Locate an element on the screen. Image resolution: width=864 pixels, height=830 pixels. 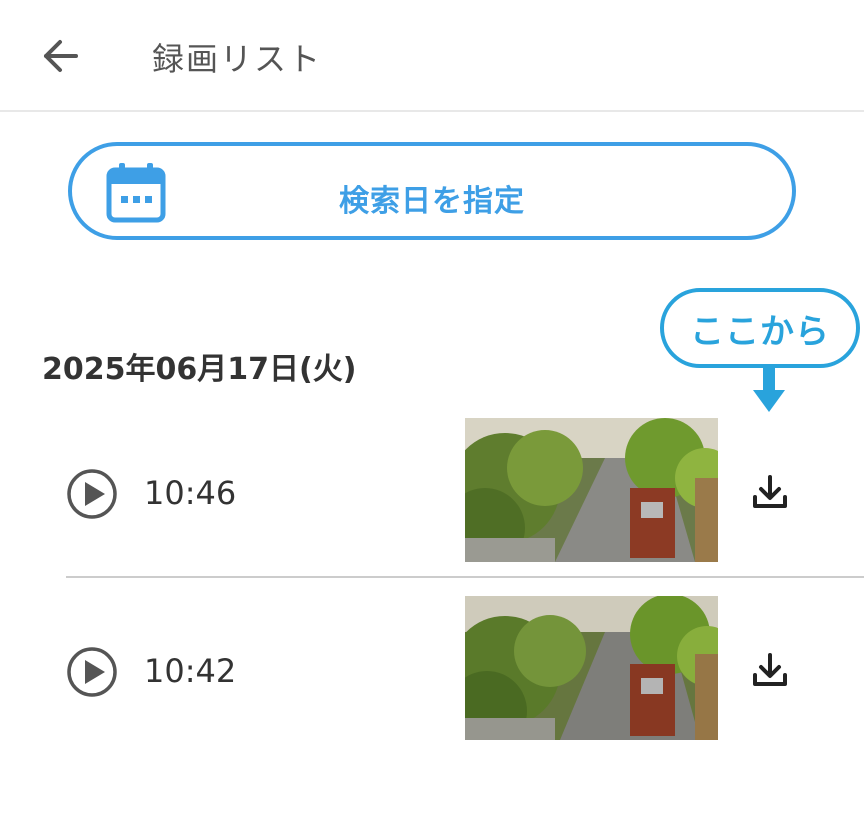
callout-bubble: ここから is located at coordinates (760, 328).